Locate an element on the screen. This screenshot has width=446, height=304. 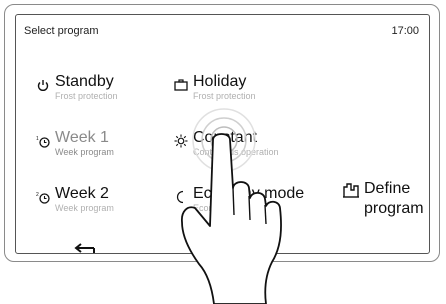
program-holiday-label: Holiday is located at coordinates (220, 81).